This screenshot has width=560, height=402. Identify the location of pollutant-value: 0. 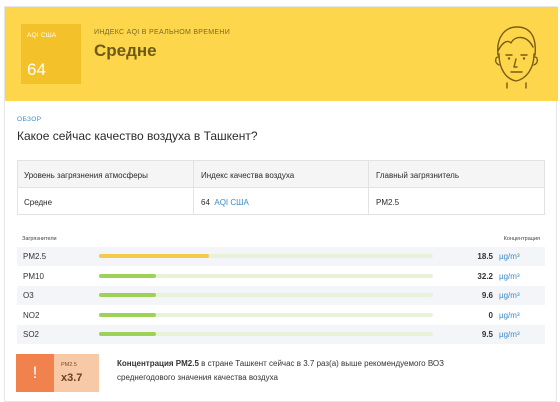
(490, 315).